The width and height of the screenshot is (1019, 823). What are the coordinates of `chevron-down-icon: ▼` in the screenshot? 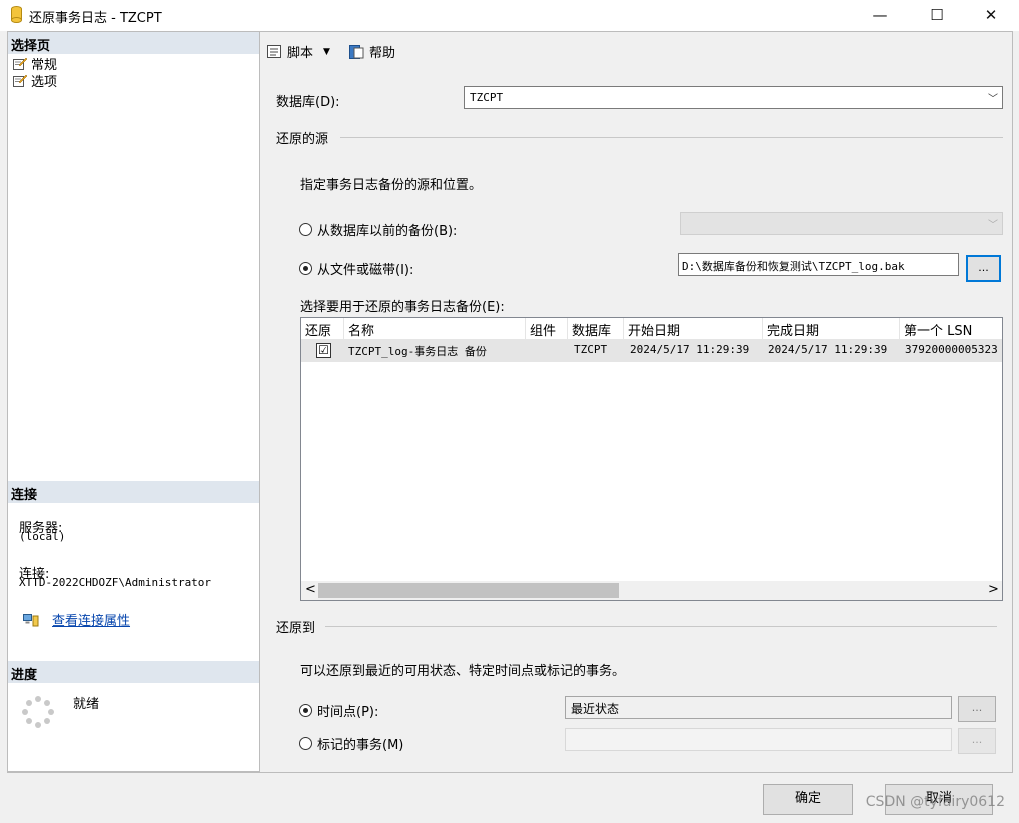 It's located at (326, 52).